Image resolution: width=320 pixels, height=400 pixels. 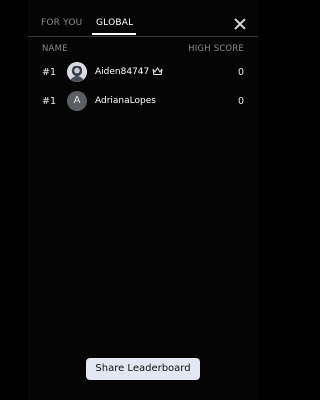 What do you see at coordinates (157, 71) in the screenshot?
I see `crown-icon` at bounding box center [157, 71].